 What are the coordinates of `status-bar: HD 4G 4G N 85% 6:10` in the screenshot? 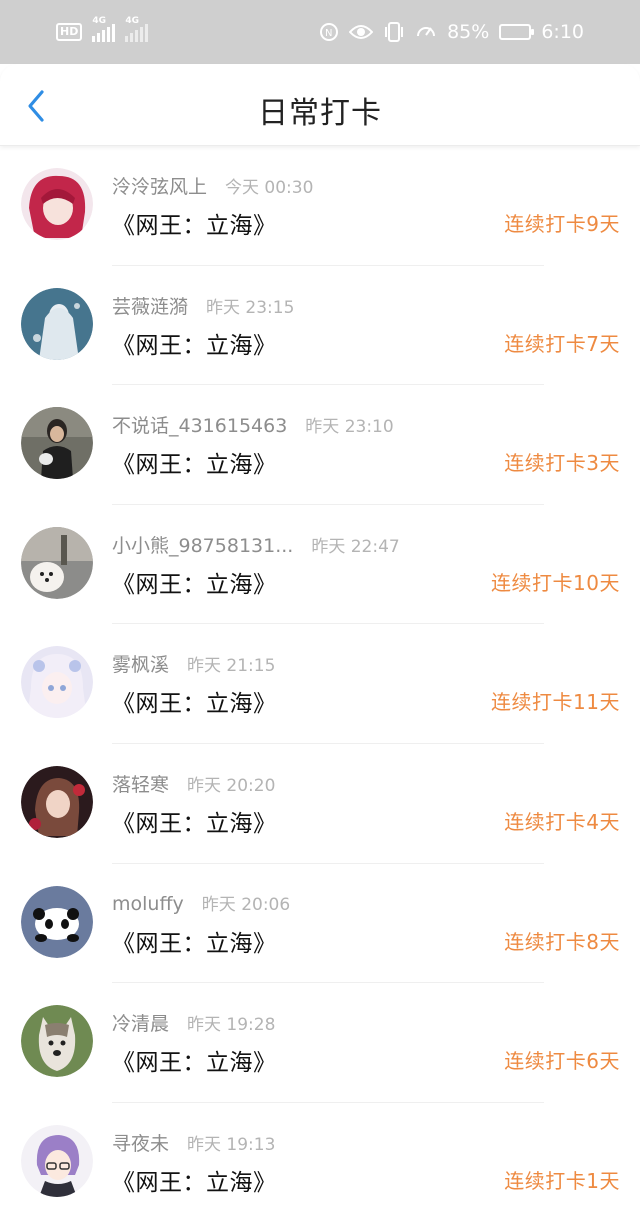 It's located at (320, 32).